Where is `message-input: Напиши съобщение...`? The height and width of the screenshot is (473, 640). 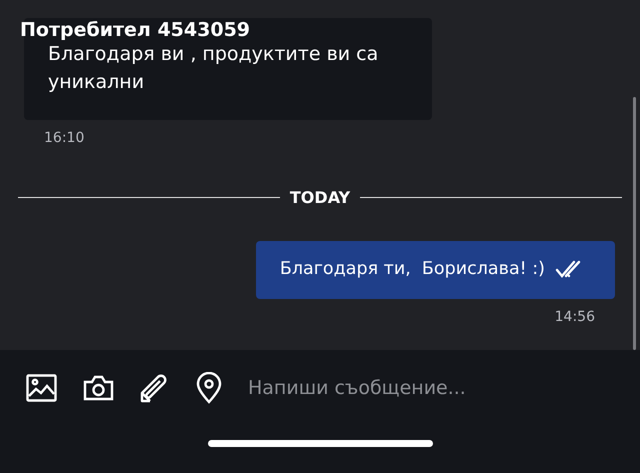
message-input: Напиши съобщение... is located at coordinates (413, 388).